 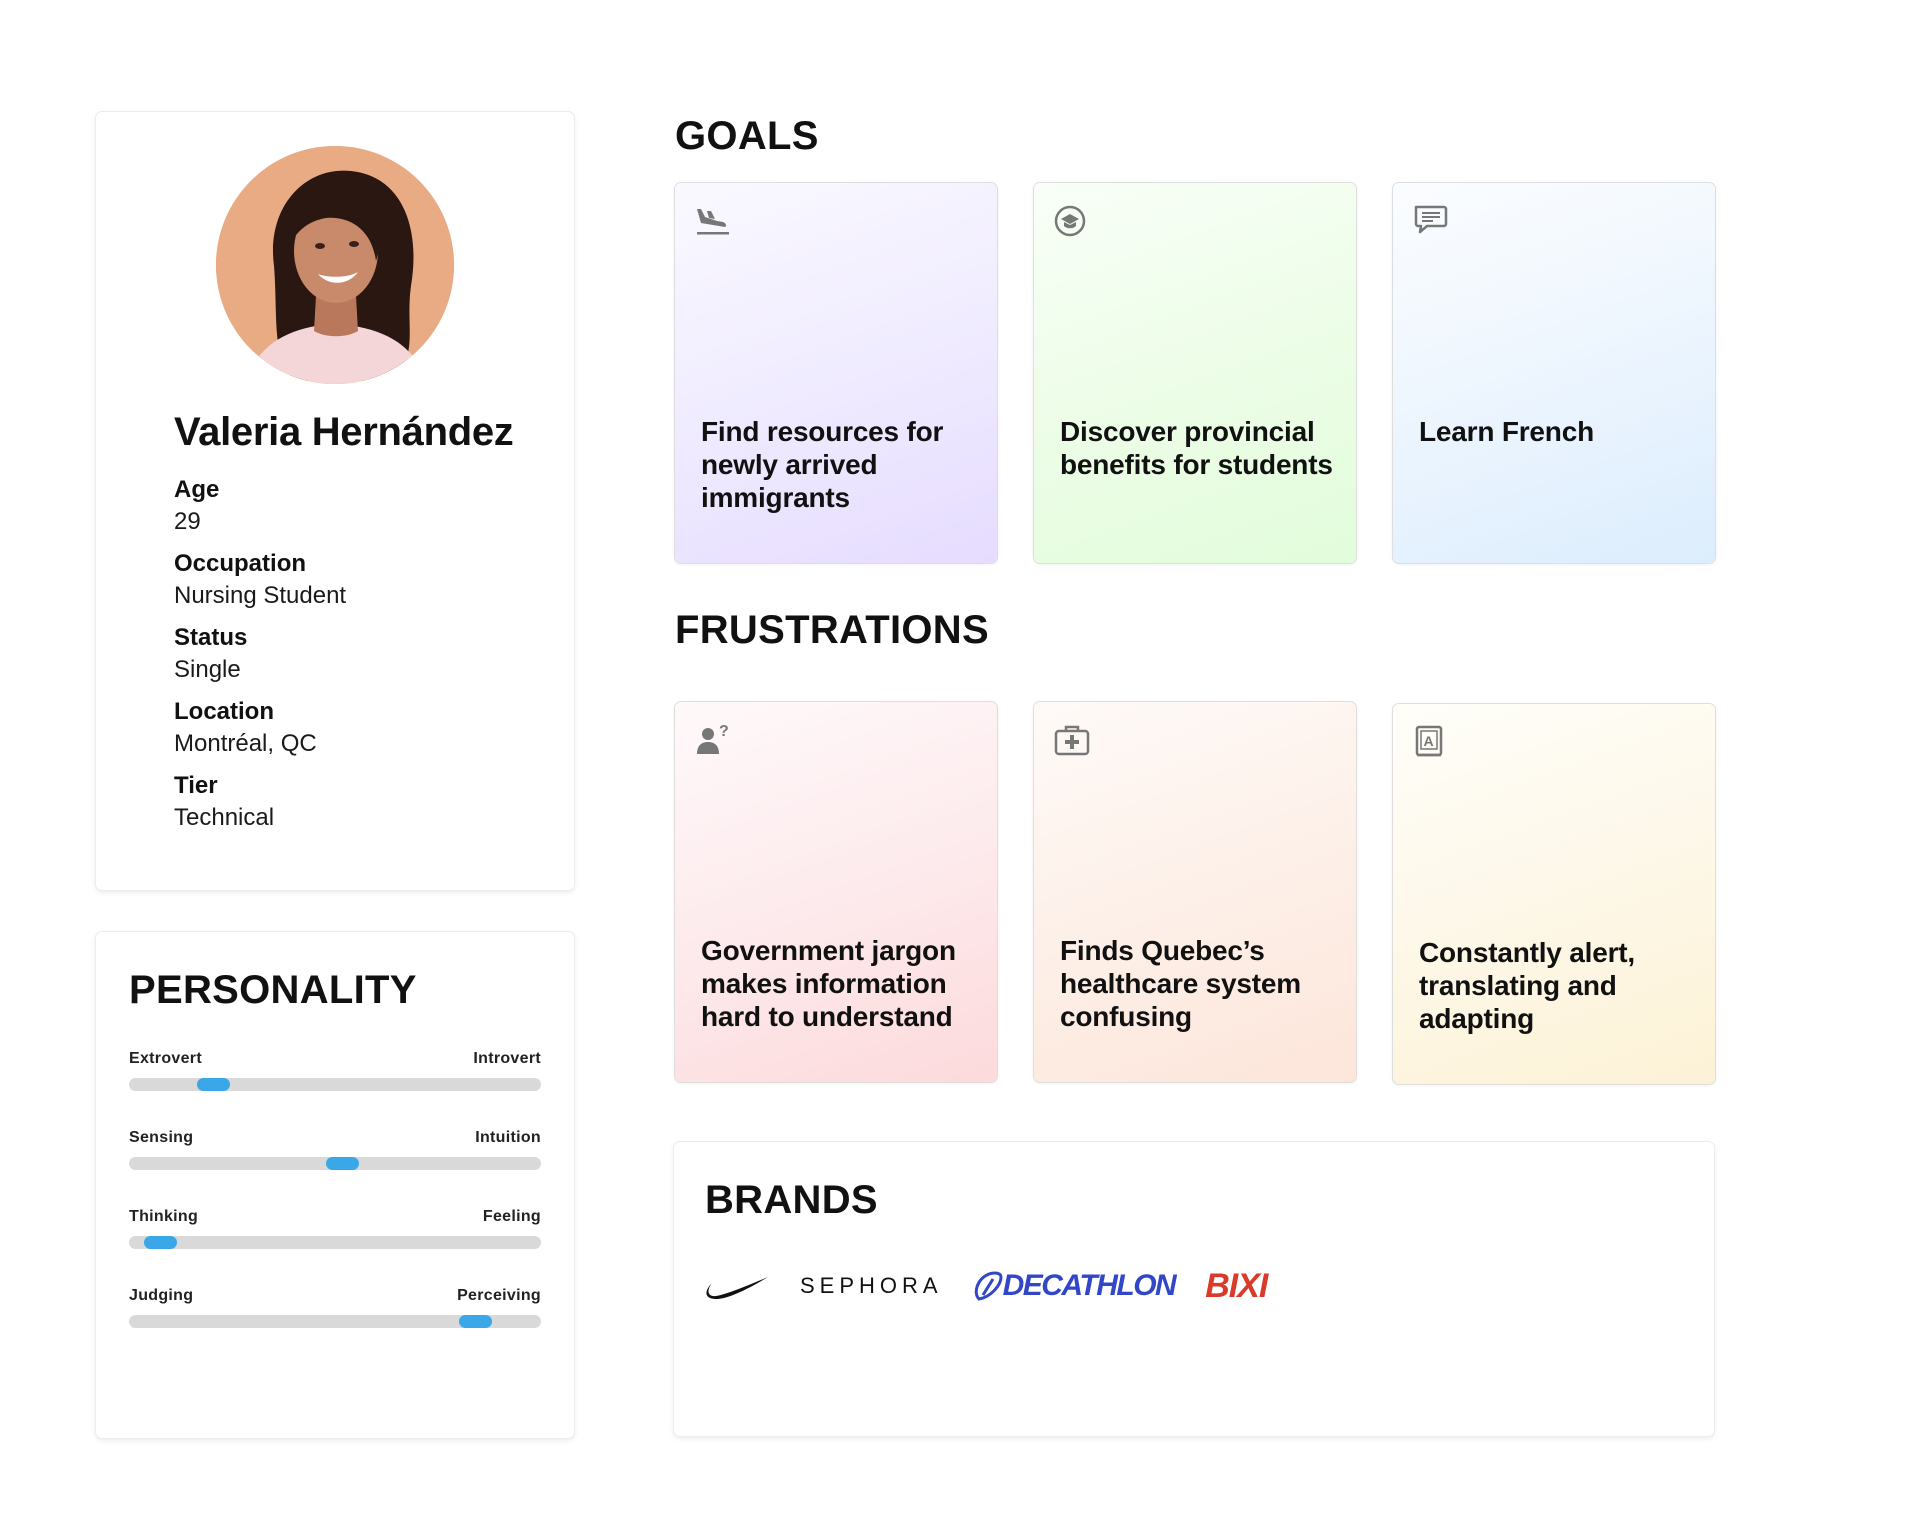 What do you see at coordinates (335, 1070) in the screenshot?
I see `trait-row: Extrovert Introvert` at bounding box center [335, 1070].